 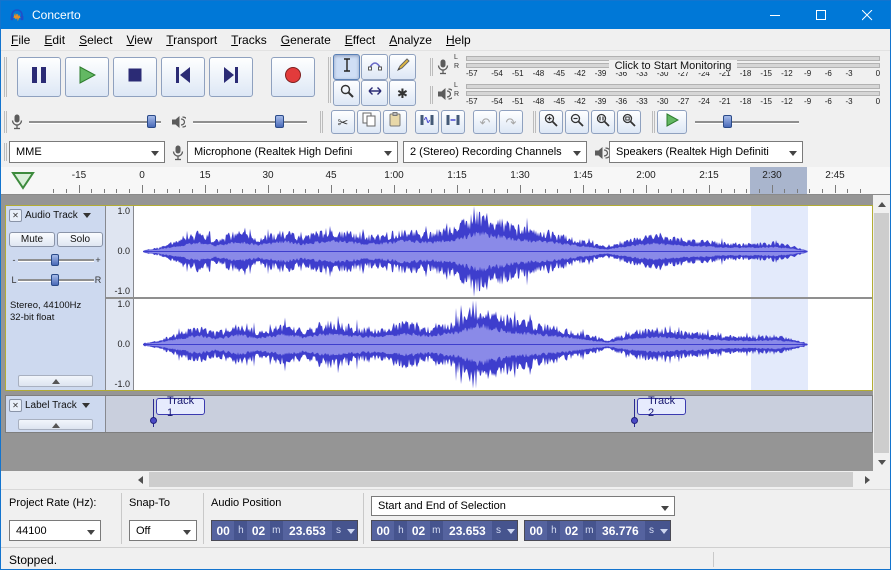 I want to click on multi-tool-button: ✱, so click(x=402, y=93).